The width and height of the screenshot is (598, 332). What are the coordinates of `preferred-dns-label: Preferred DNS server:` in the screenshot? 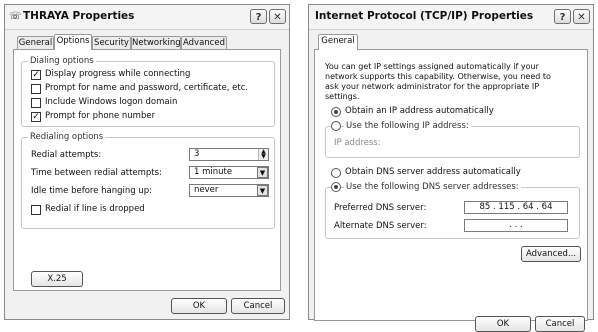 It's located at (380, 208).